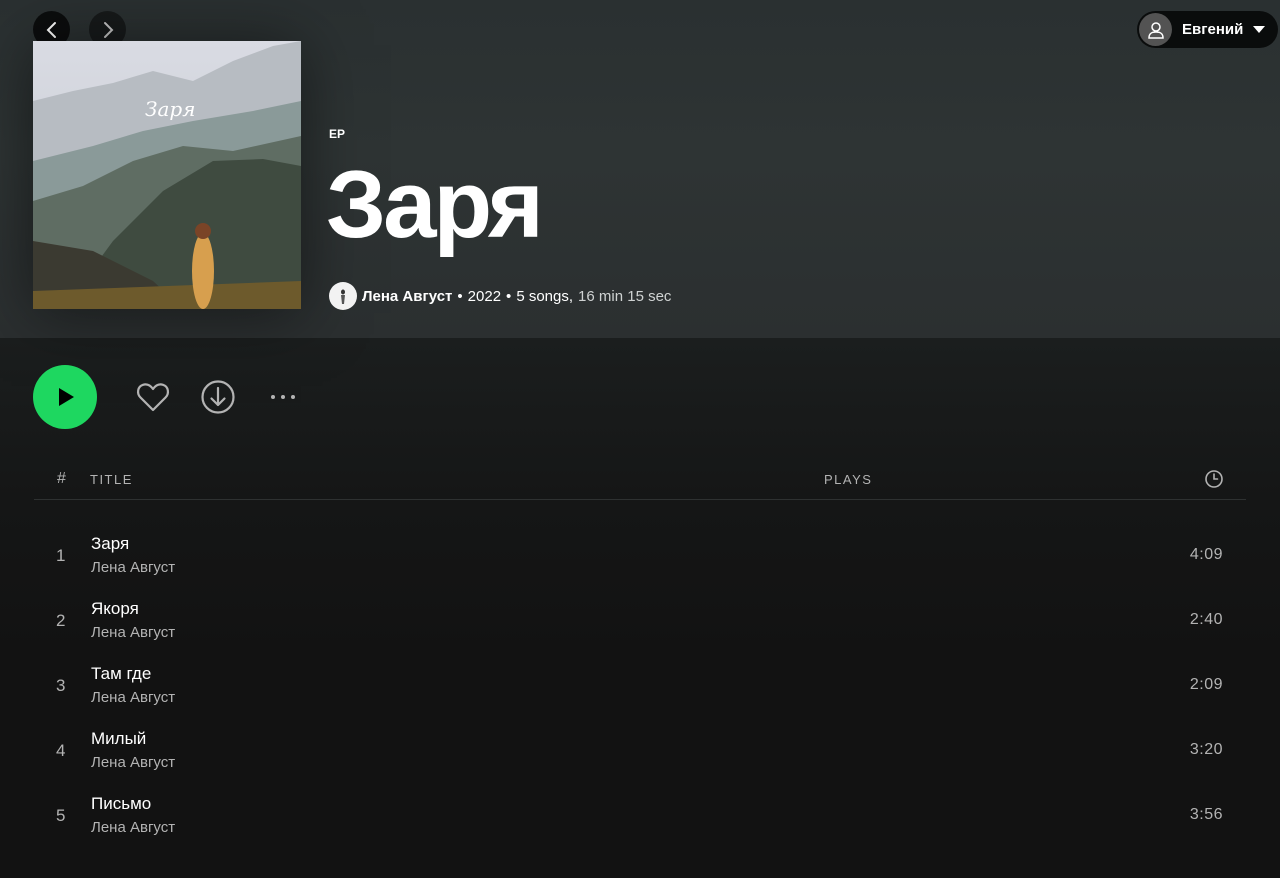  Describe the element at coordinates (1206, 749) in the screenshot. I see `track-duration: 3:20` at that location.